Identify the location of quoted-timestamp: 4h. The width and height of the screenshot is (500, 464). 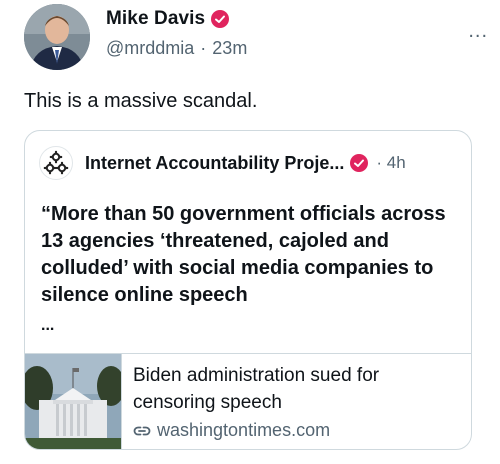
(396, 162).